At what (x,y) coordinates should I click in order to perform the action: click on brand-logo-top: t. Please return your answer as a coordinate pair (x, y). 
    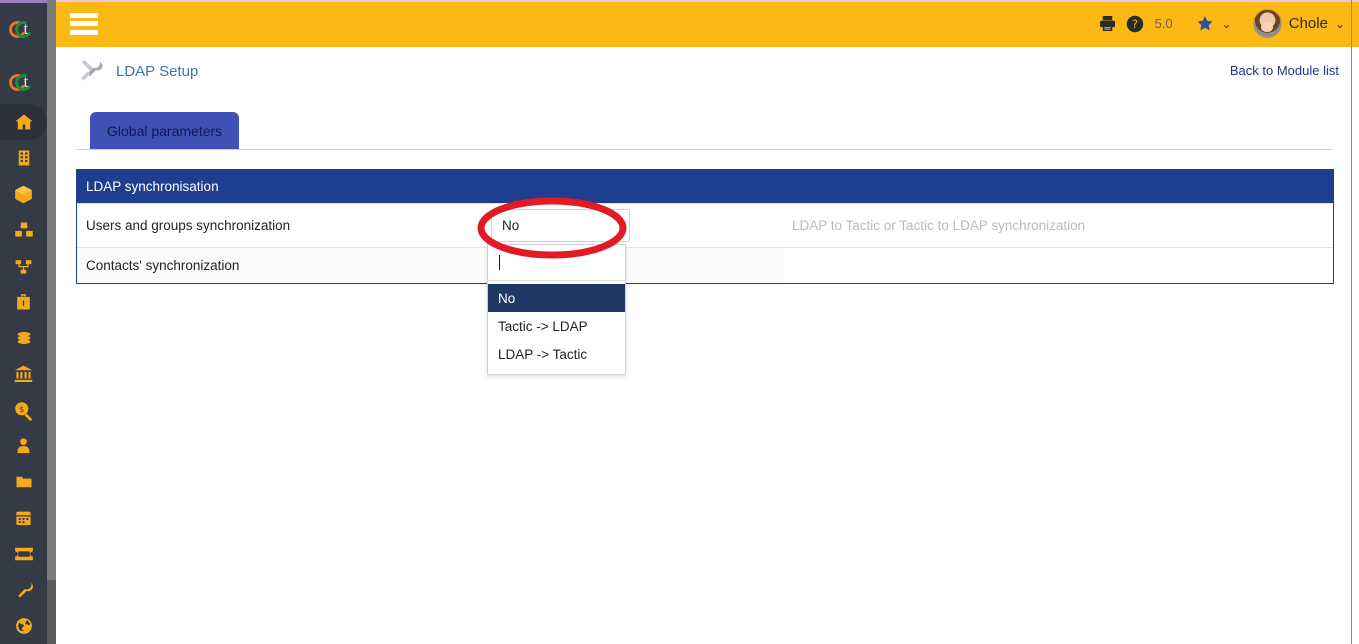
    Looking at the image, I should click on (23, 30).